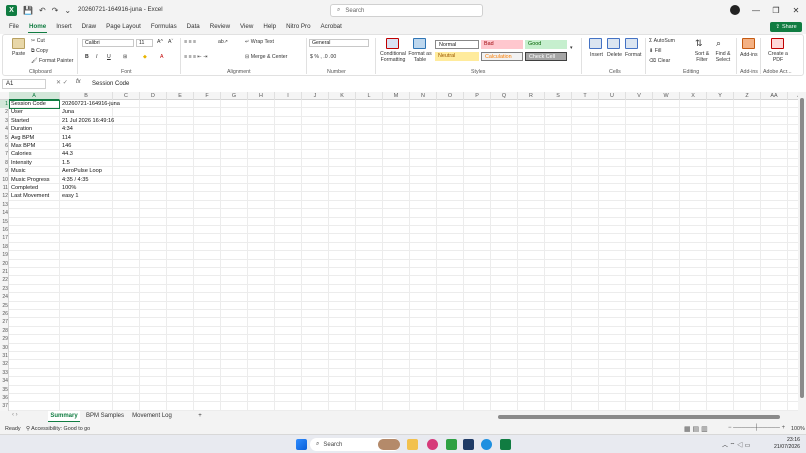 The width and height of the screenshot is (806, 453). I want to click on row-header: 27, so click(4, 322).